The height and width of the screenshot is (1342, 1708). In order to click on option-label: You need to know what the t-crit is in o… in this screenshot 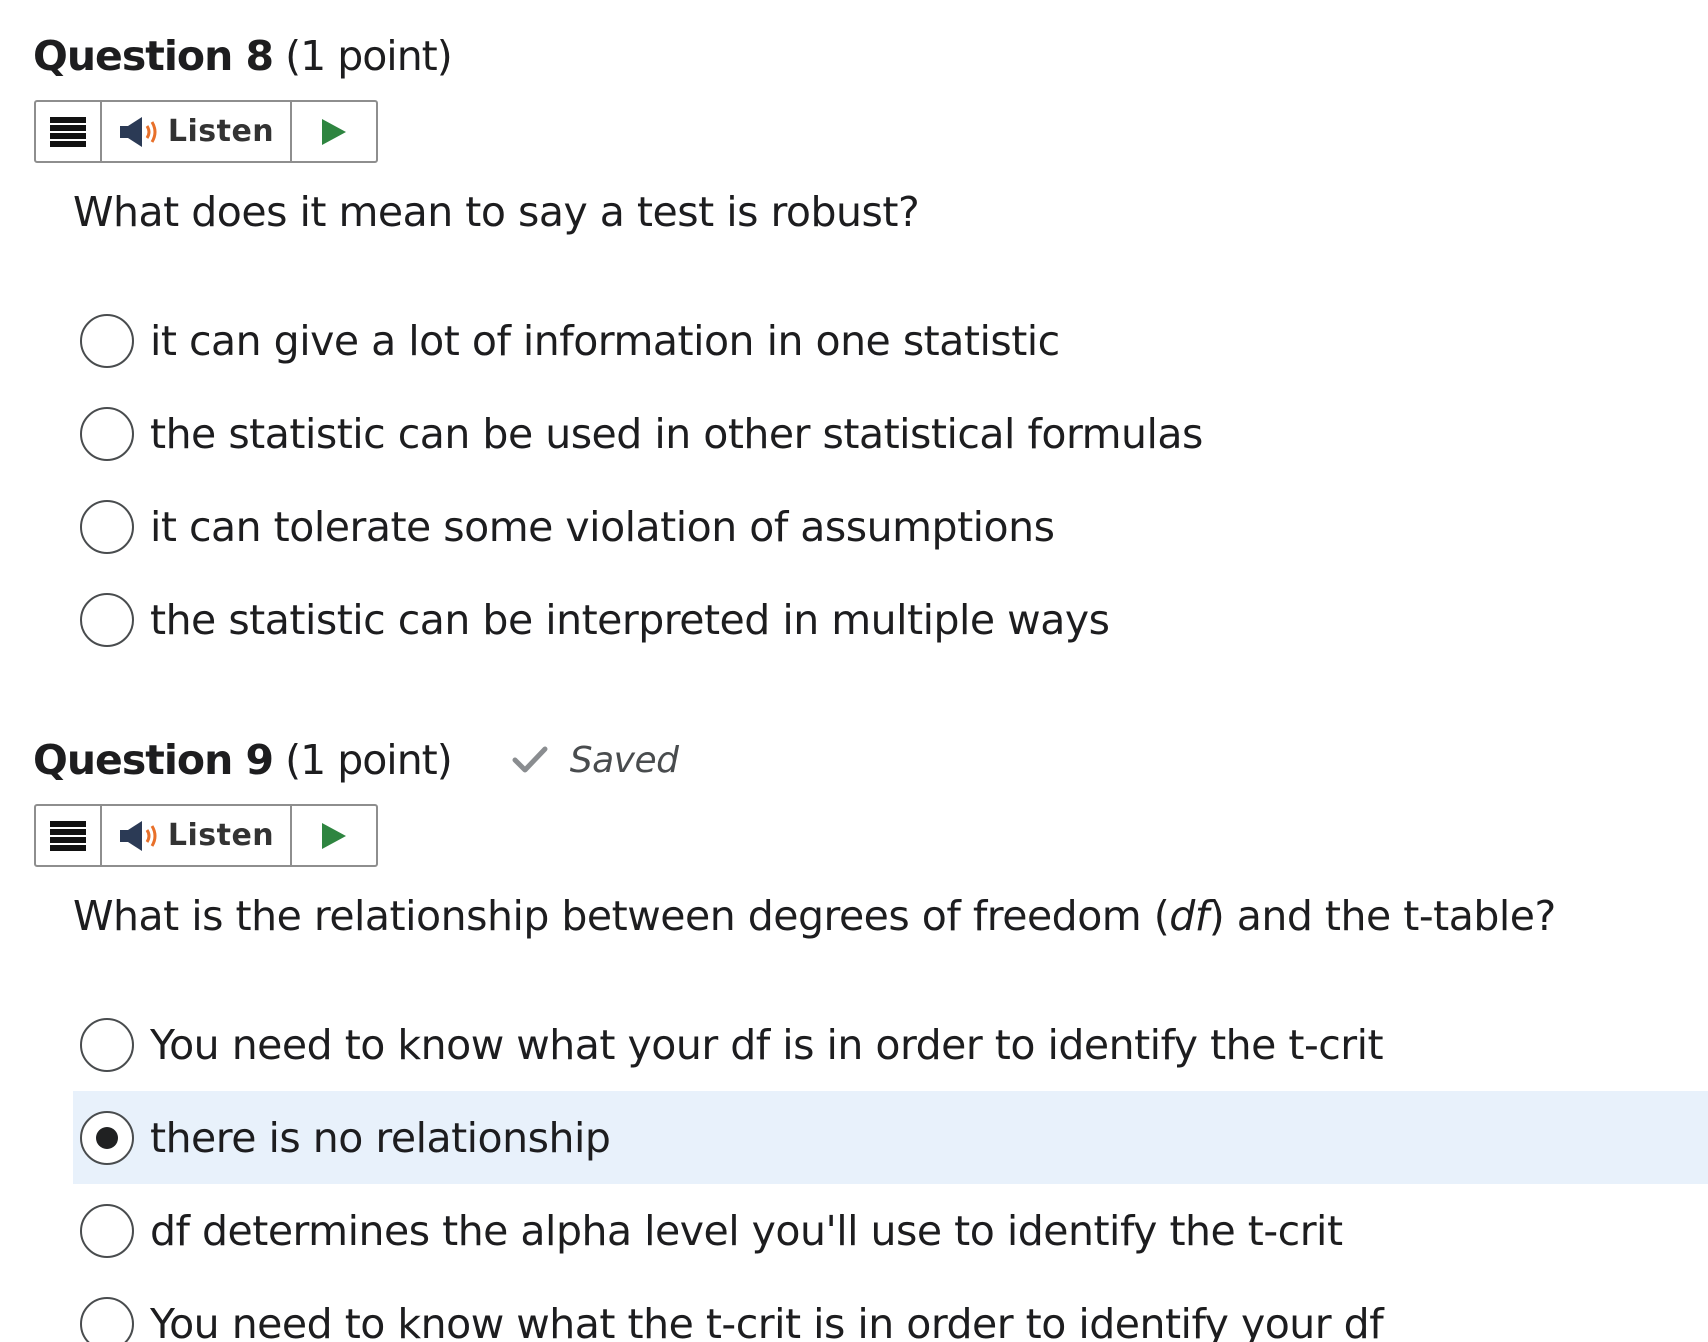, I will do `click(767, 1321)`.